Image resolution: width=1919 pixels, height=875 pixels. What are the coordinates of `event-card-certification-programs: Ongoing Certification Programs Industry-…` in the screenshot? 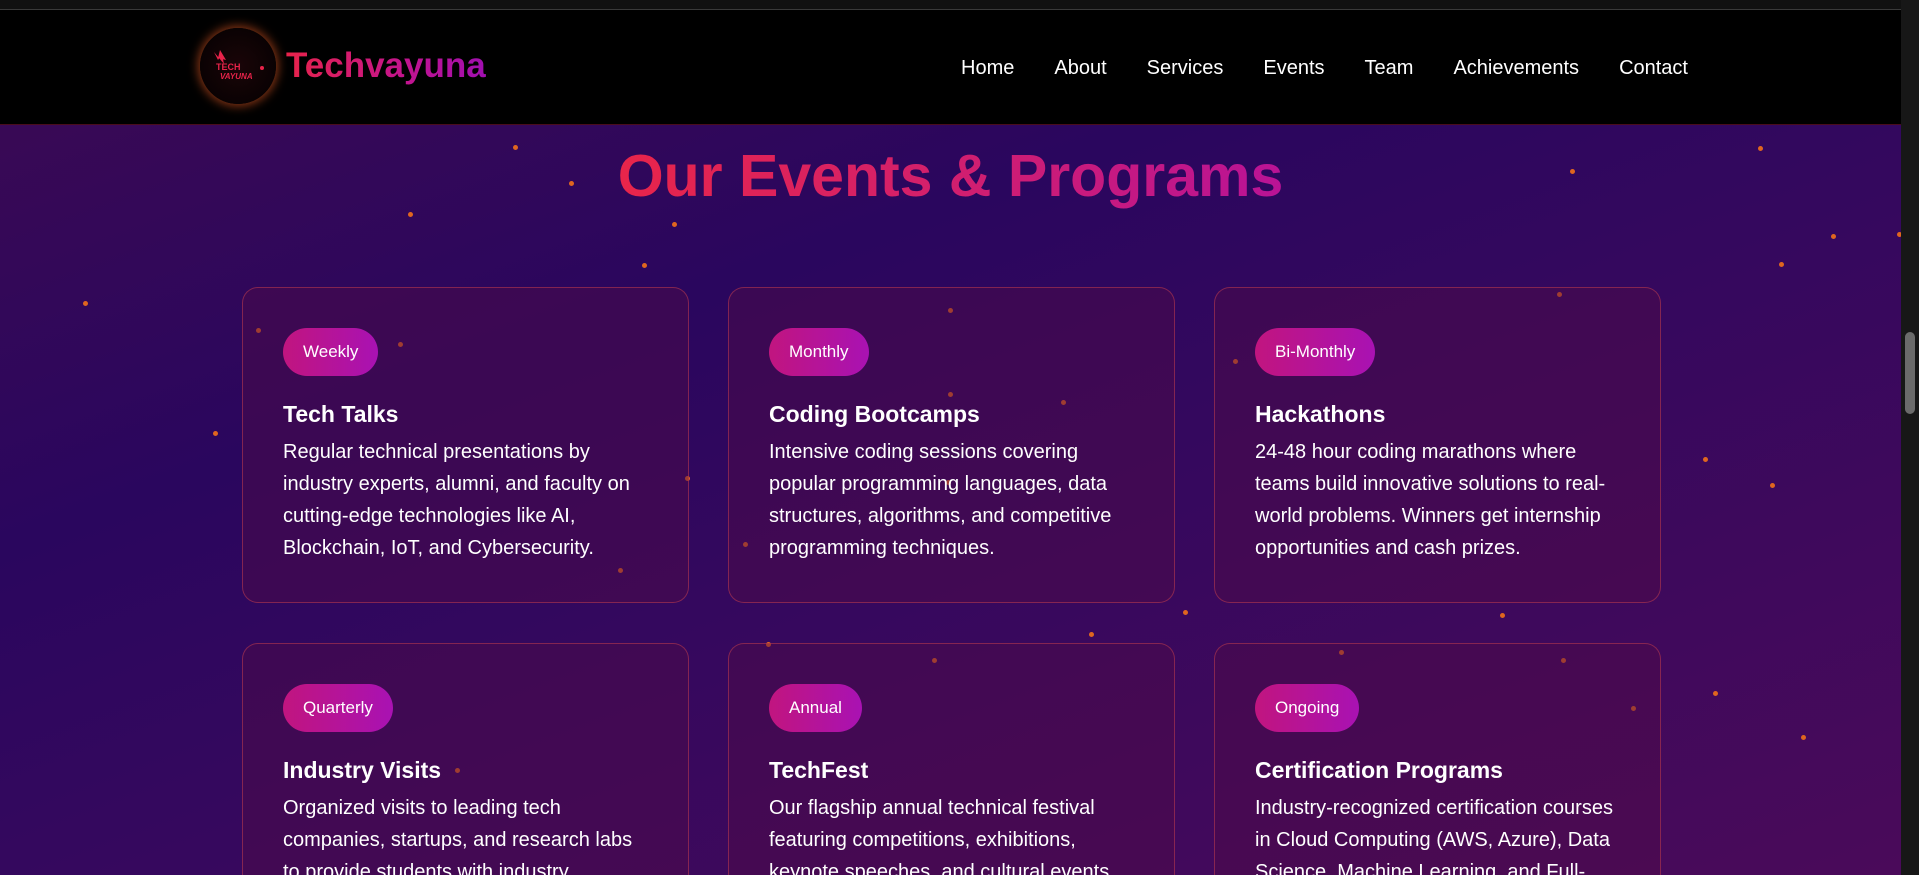 It's located at (1437, 759).